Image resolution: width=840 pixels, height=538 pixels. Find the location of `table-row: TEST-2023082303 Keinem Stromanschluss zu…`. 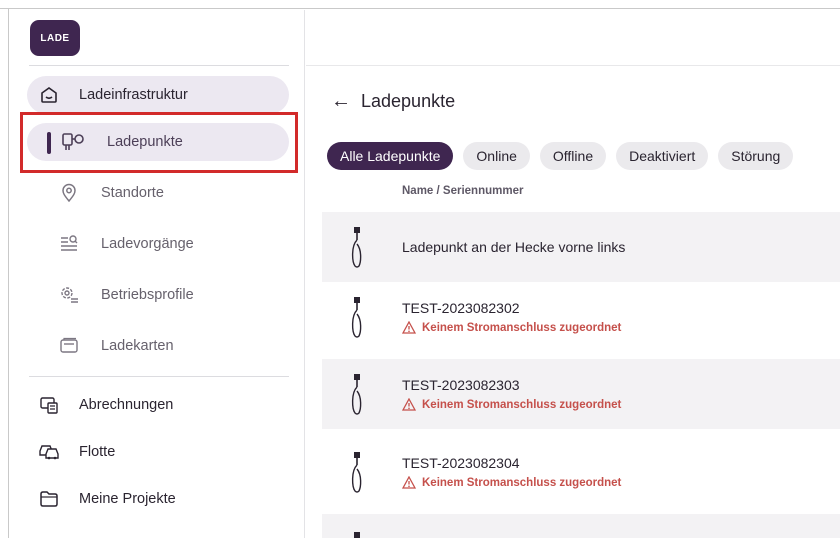

table-row: TEST-2023082303 Keinem Stromanschluss zu… is located at coordinates (581, 394).